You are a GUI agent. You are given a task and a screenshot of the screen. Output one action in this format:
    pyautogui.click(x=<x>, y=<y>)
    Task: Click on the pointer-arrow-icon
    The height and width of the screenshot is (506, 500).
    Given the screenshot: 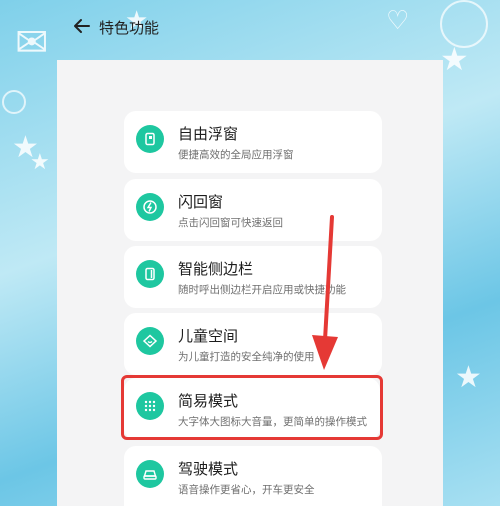 What is the action you would take?
    pyautogui.click(x=325, y=292)
    